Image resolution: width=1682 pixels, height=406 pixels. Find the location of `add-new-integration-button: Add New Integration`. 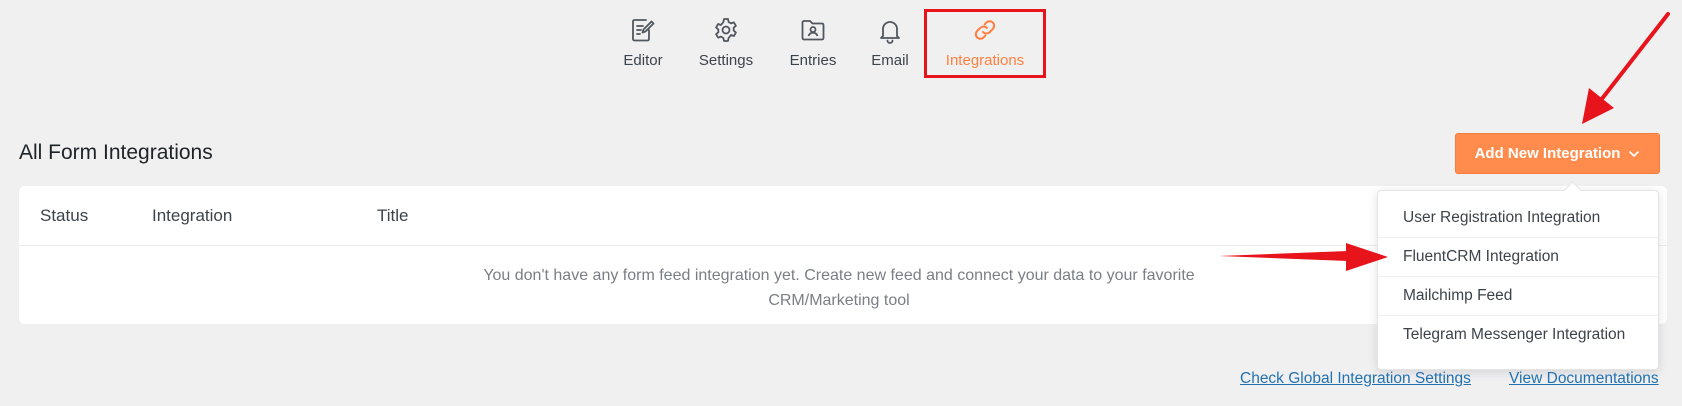

add-new-integration-button: Add New Integration is located at coordinates (1557, 153).